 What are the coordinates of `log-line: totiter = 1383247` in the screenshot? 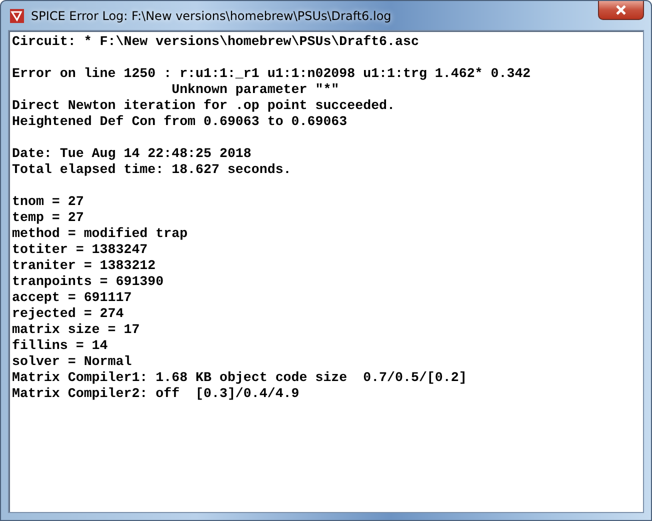 It's located at (80, 250).